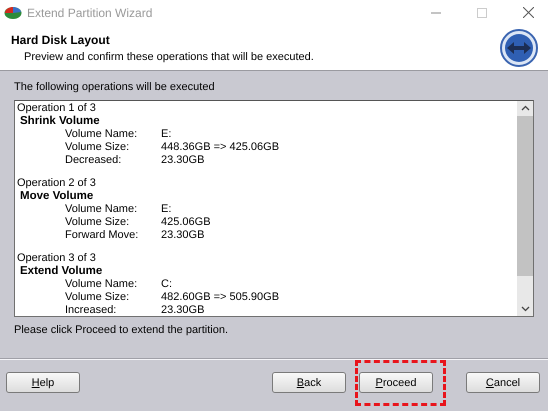  Describe the element at coordinates (57, 196) in the screenshot. I see `operation-name: Move Volume` at that location.